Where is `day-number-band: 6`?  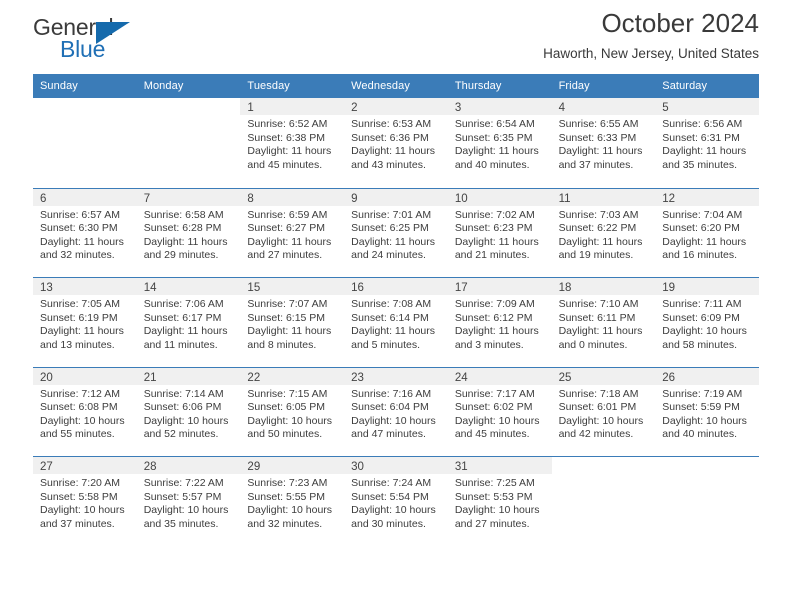 day-number-band: 6 is located at coordinates (85, 197).